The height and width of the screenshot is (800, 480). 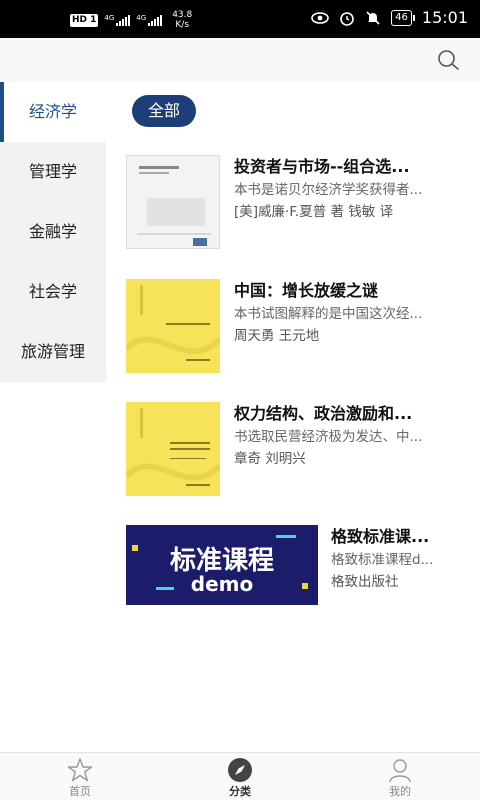 What do you see at coordinates (277, 336) in the screenshot?
I see `book-author: 周天勇 王元地` at bounding box center [277, 336].